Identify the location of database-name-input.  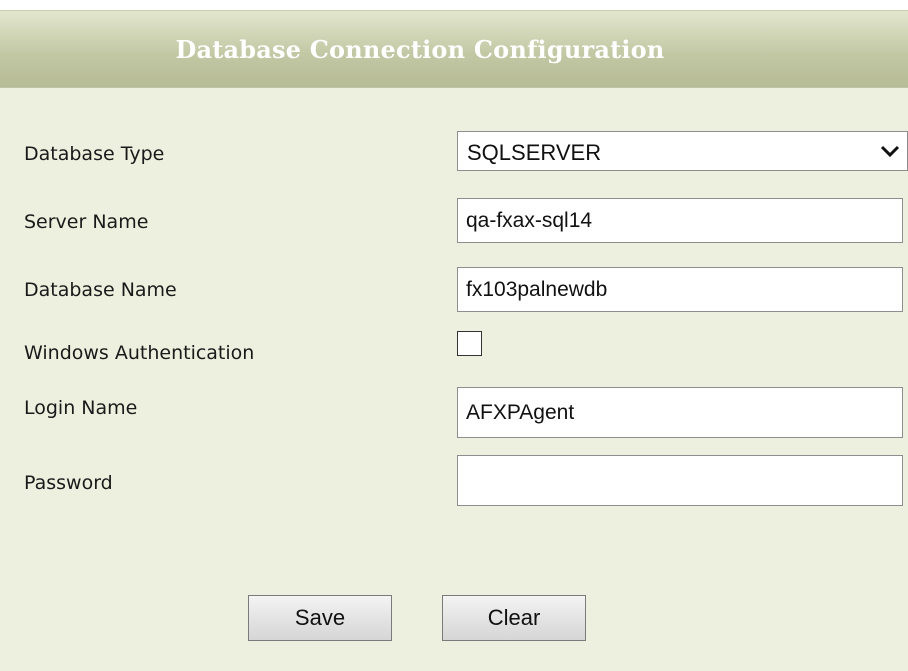
(680, 289).